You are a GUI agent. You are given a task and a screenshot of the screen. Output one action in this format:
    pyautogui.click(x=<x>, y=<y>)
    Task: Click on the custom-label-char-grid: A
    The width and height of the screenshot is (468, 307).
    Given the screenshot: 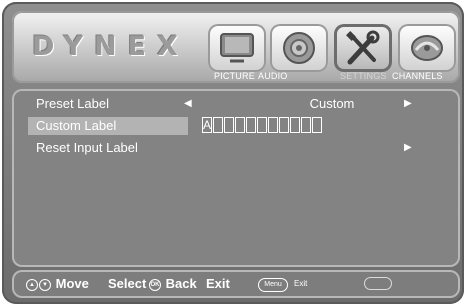 What is the action you would take?
    pyautogui.click(x=262, y=126)
    